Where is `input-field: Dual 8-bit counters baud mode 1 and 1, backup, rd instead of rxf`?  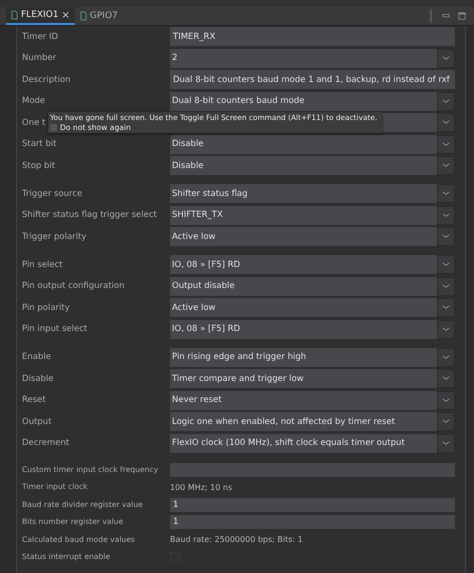 input-field: Dual 8-bit counters baud mode 1 and 1, backup, rd instead of rxf is located at coordinates (312, 79).